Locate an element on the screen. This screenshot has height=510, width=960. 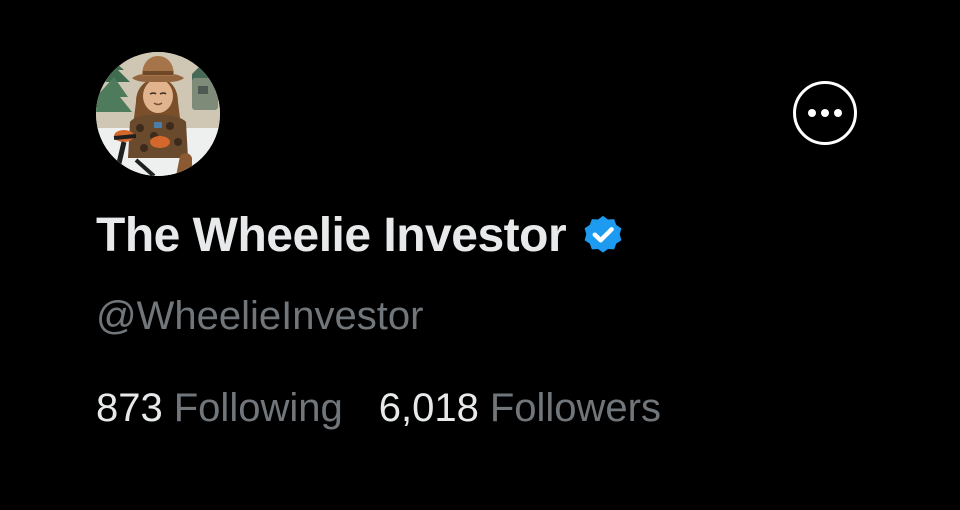
followers-label: Followers is located at coordinates (575, 408).